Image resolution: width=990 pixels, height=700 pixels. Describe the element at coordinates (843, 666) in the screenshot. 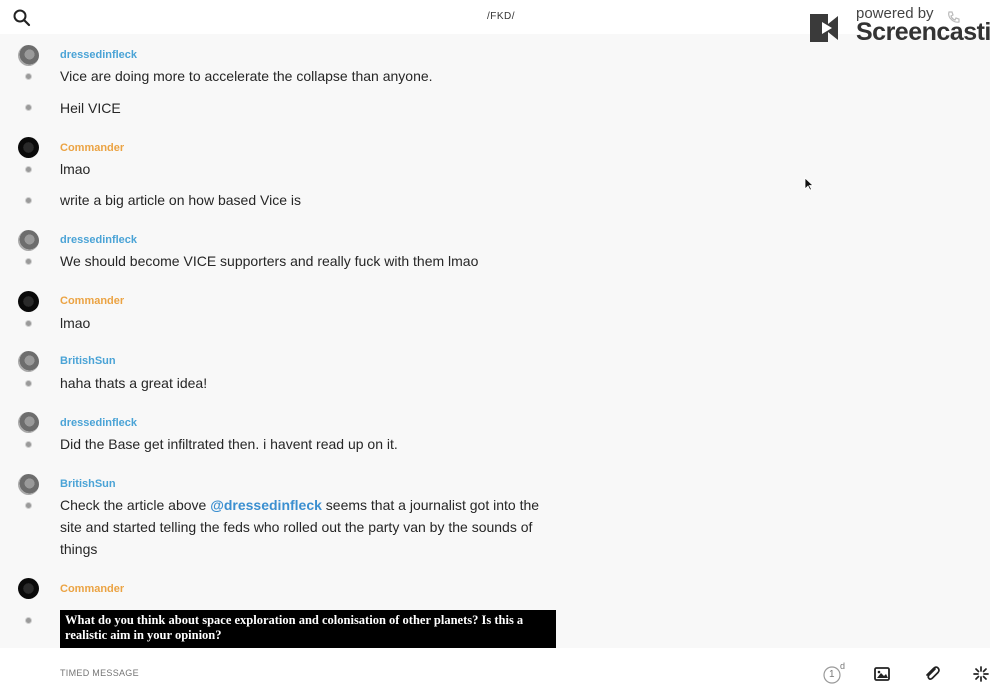

I see `timer-unit: d` at that location.